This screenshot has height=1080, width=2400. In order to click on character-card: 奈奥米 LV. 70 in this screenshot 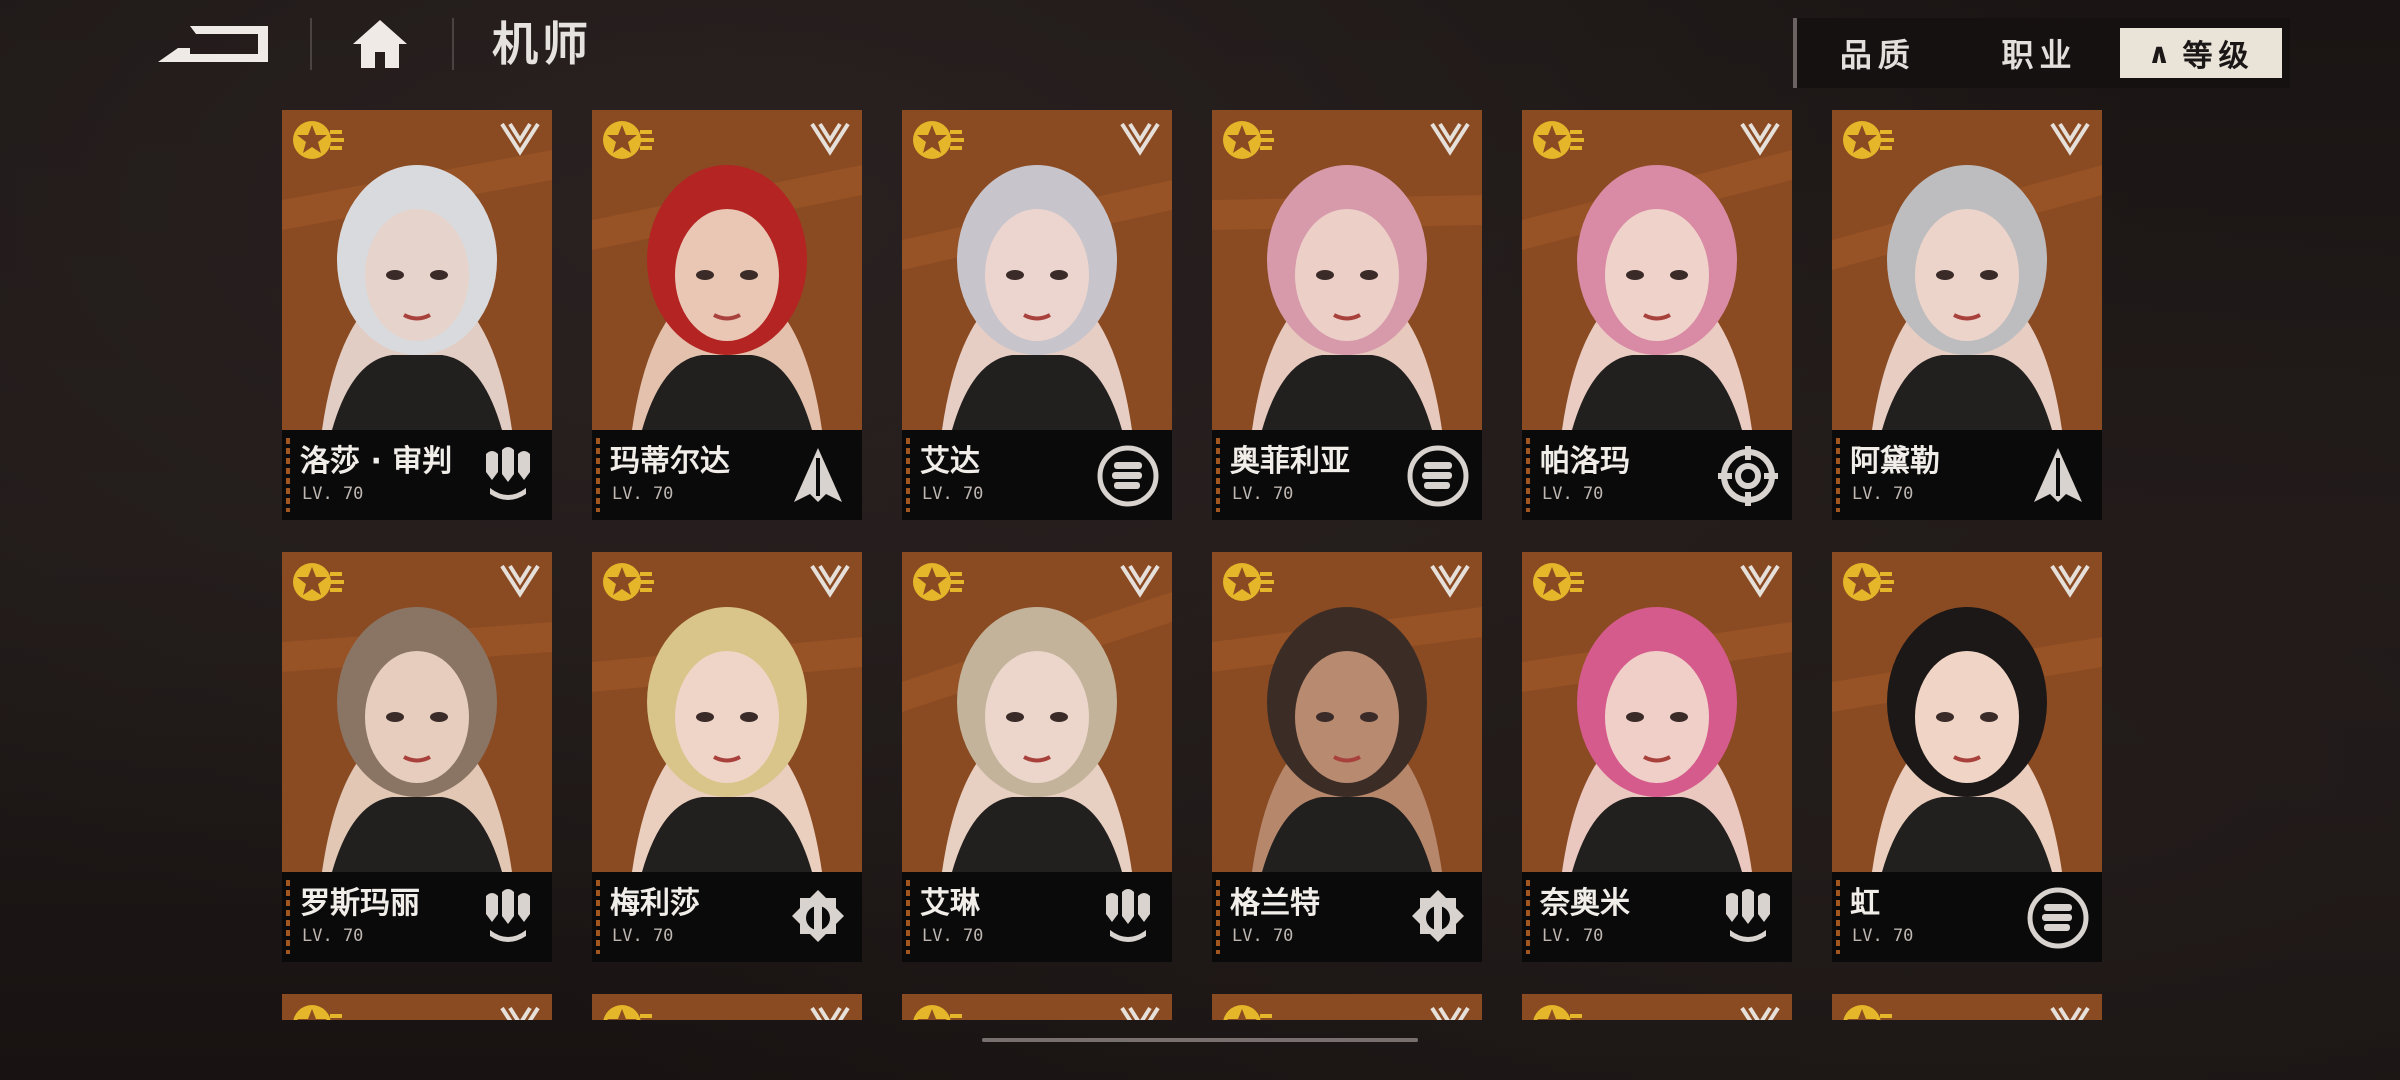, I will do `click(1657, 757)`.